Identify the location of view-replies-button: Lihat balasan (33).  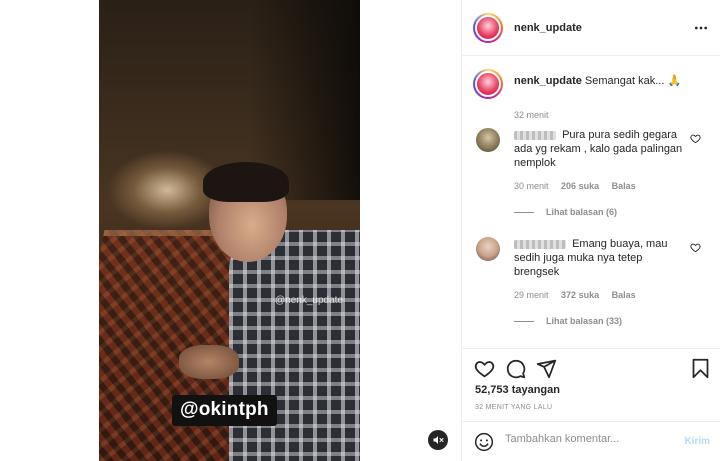
(568, 321).